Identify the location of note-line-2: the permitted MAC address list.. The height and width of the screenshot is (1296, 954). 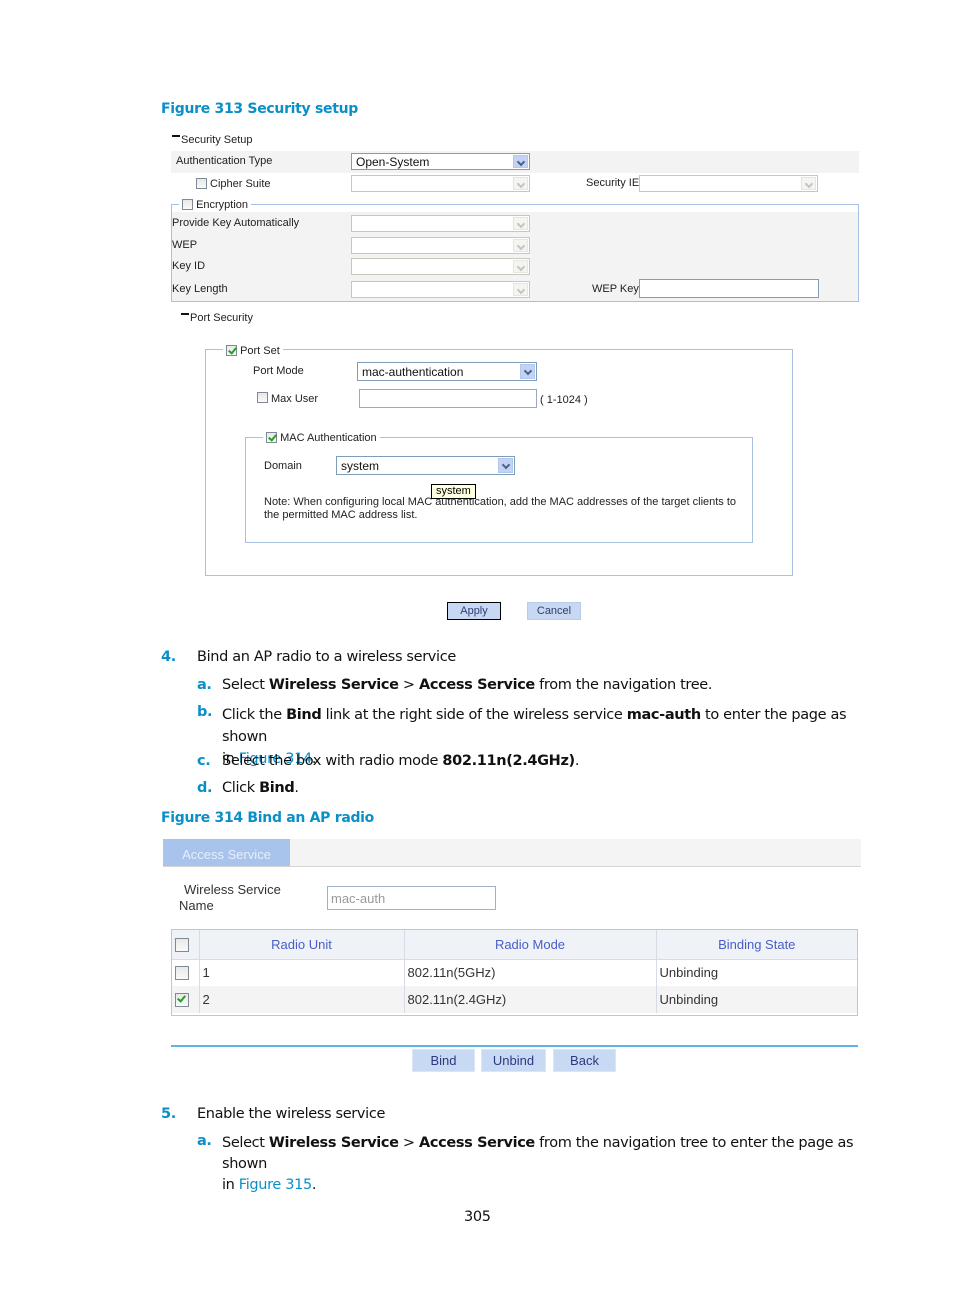
(341, 515).